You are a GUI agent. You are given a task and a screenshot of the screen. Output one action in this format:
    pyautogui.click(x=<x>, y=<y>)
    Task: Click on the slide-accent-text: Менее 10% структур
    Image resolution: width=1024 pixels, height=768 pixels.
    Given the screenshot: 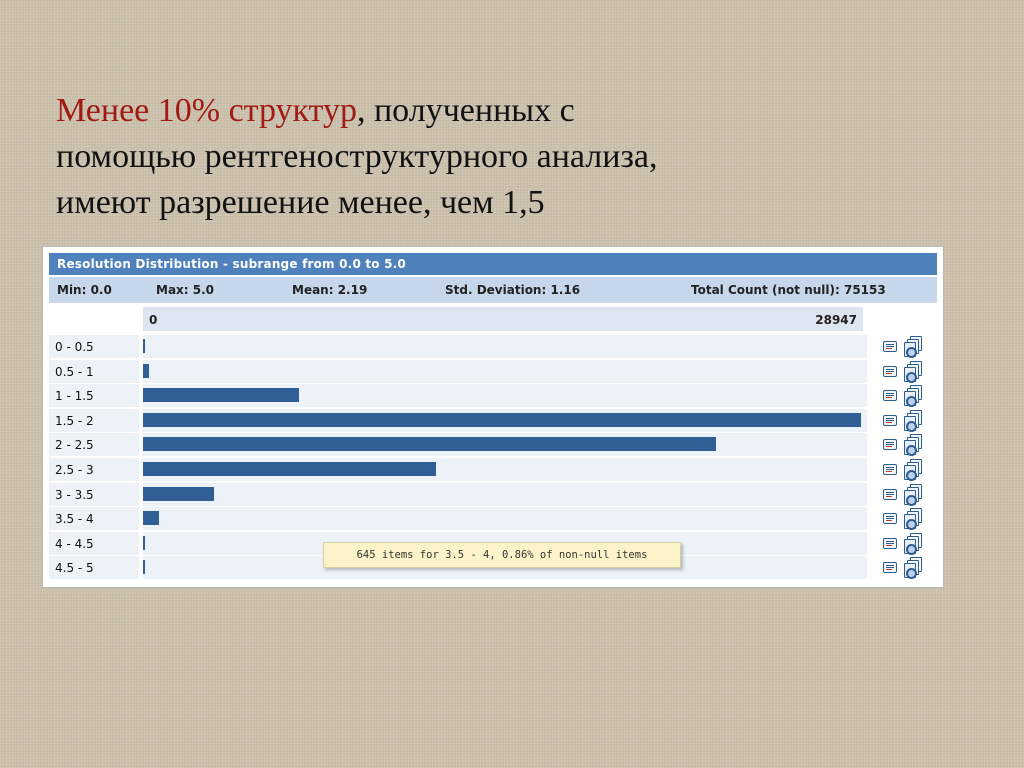 What is the action you would take?
    pyautogui.click(x=206, y=110)
    